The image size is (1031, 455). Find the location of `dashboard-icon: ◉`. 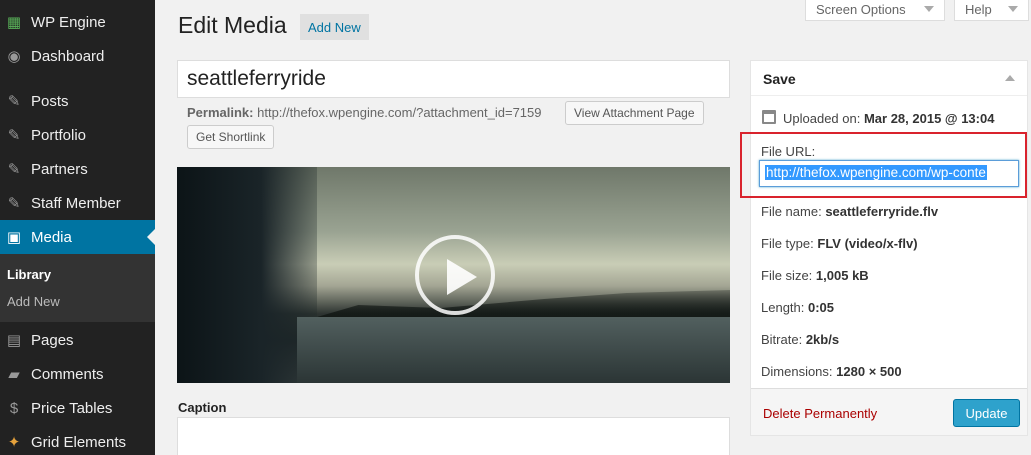

dashboard-icon: ◉ is located at coordinates (14, 56).